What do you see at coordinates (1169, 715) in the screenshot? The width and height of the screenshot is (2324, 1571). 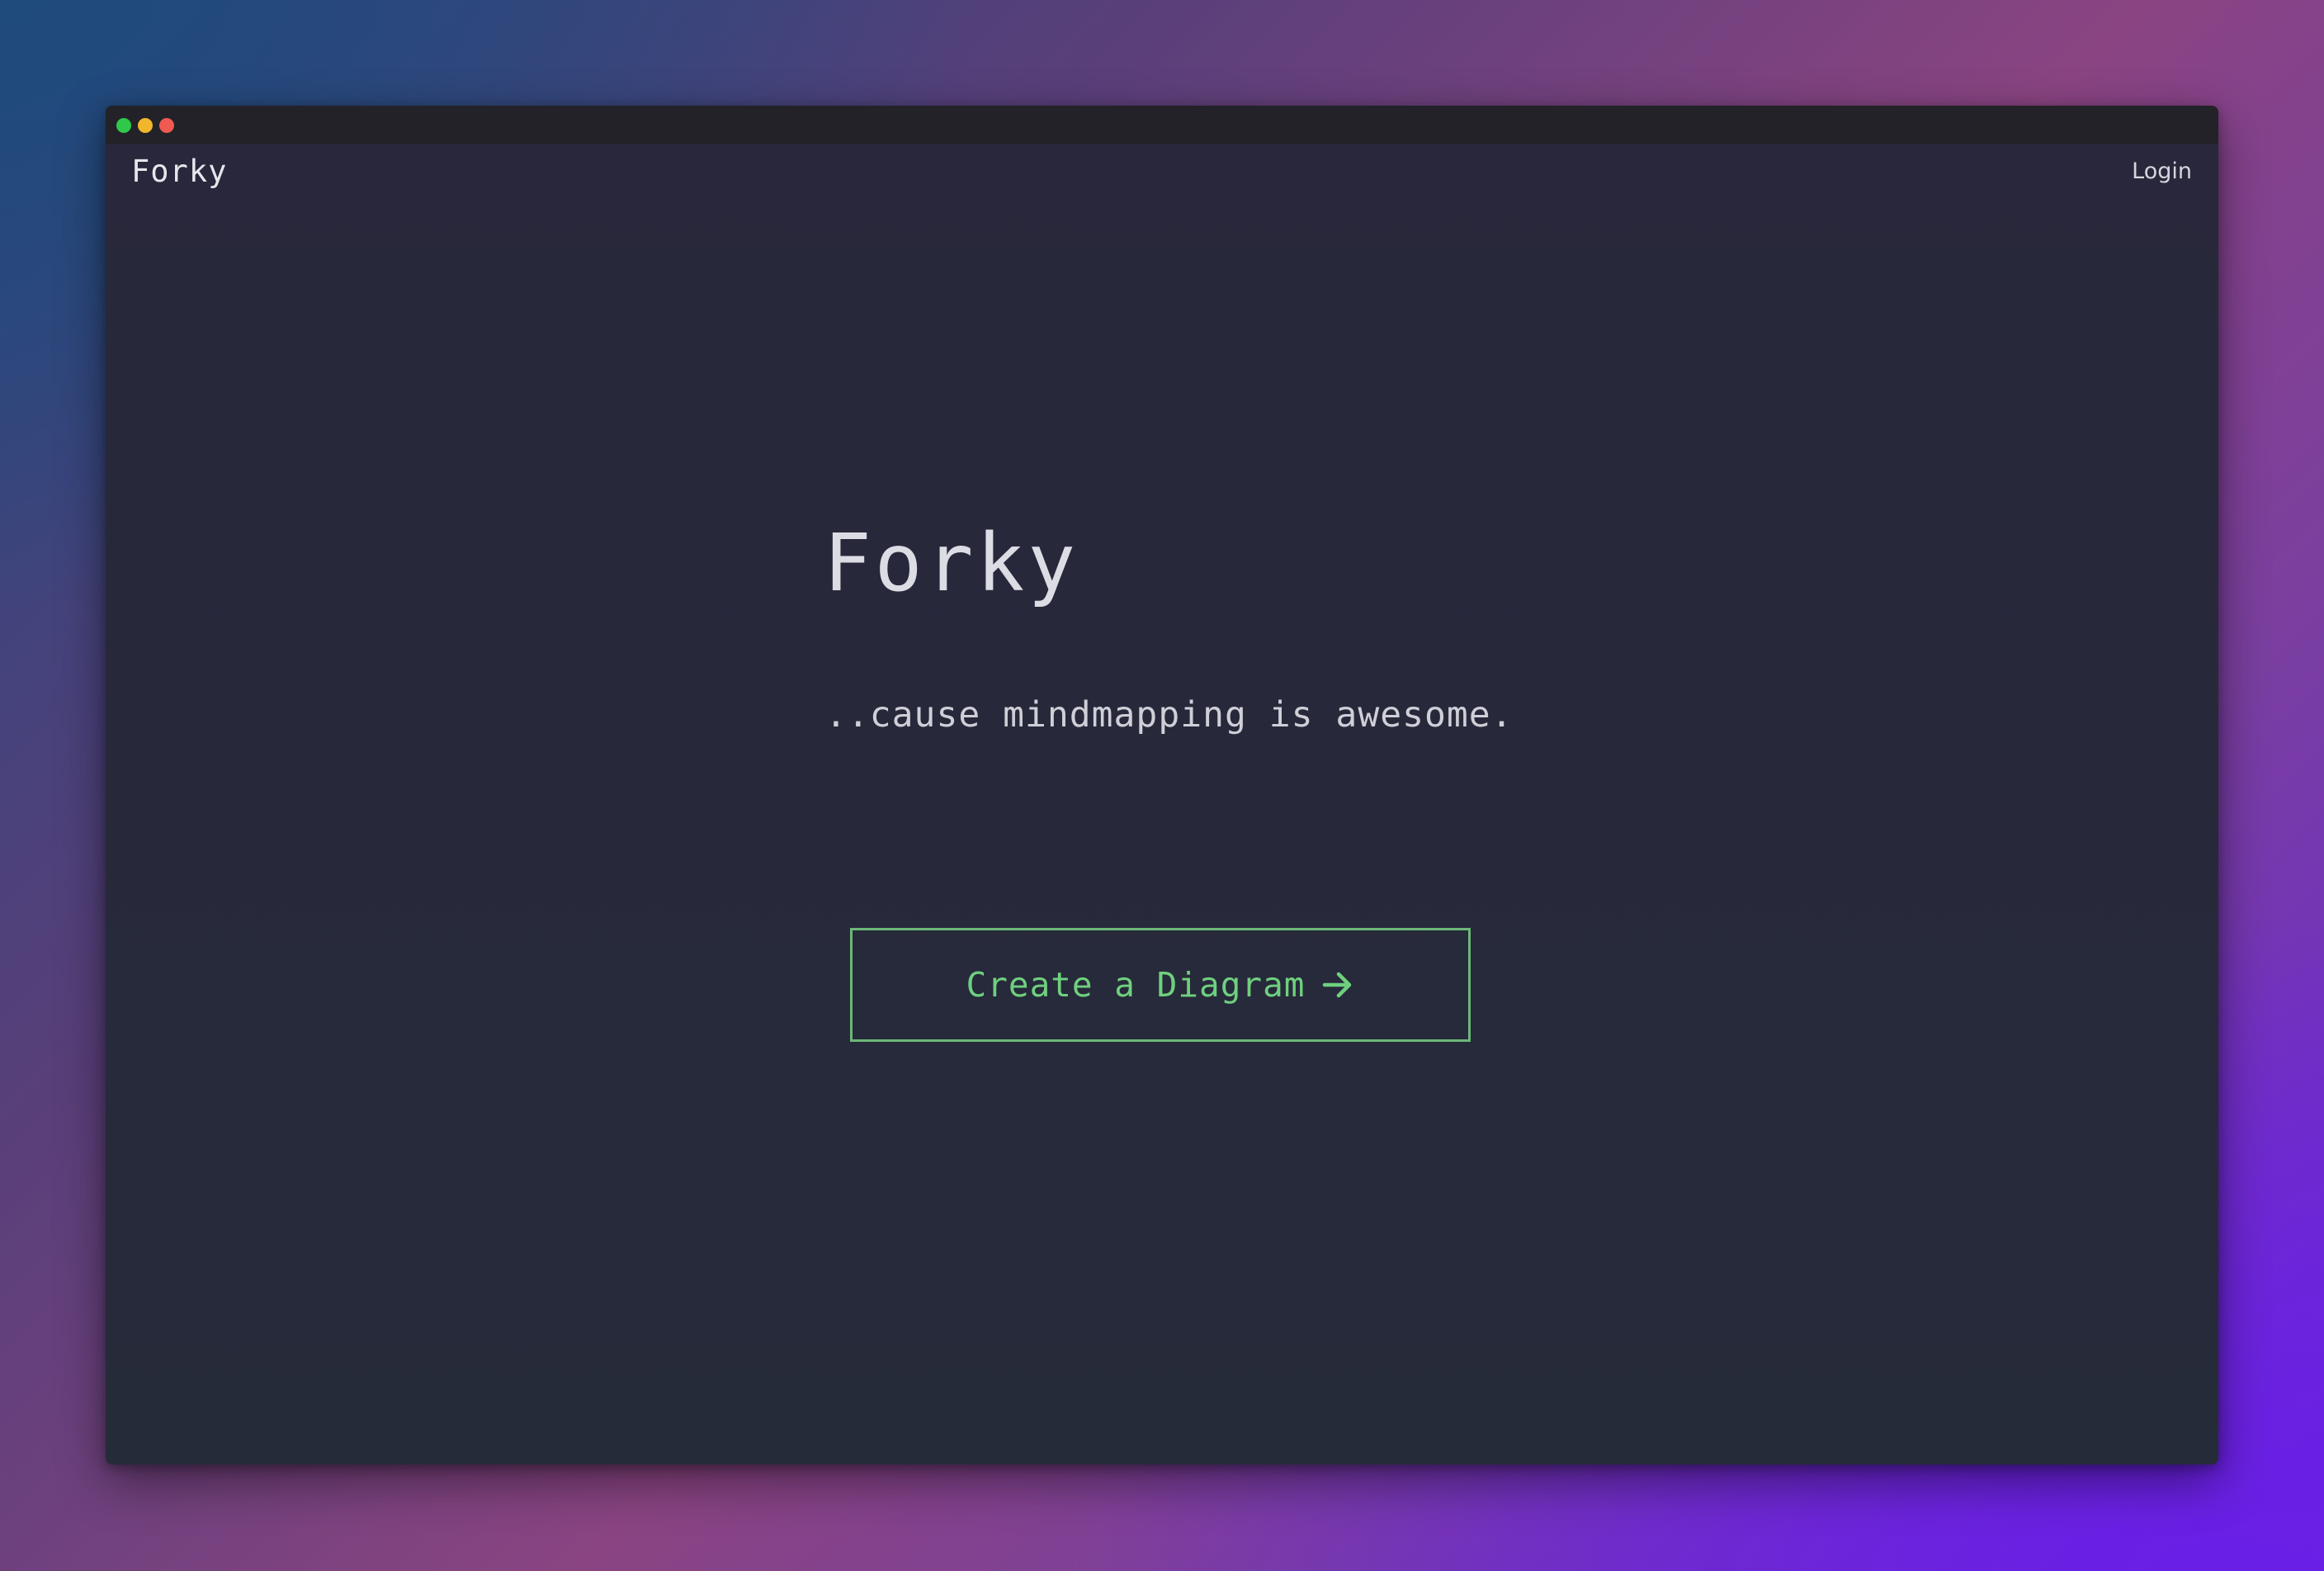 I see `hero-subtitle: ..cause mindmapping is awesome.` at bounding box center [1169, 715].